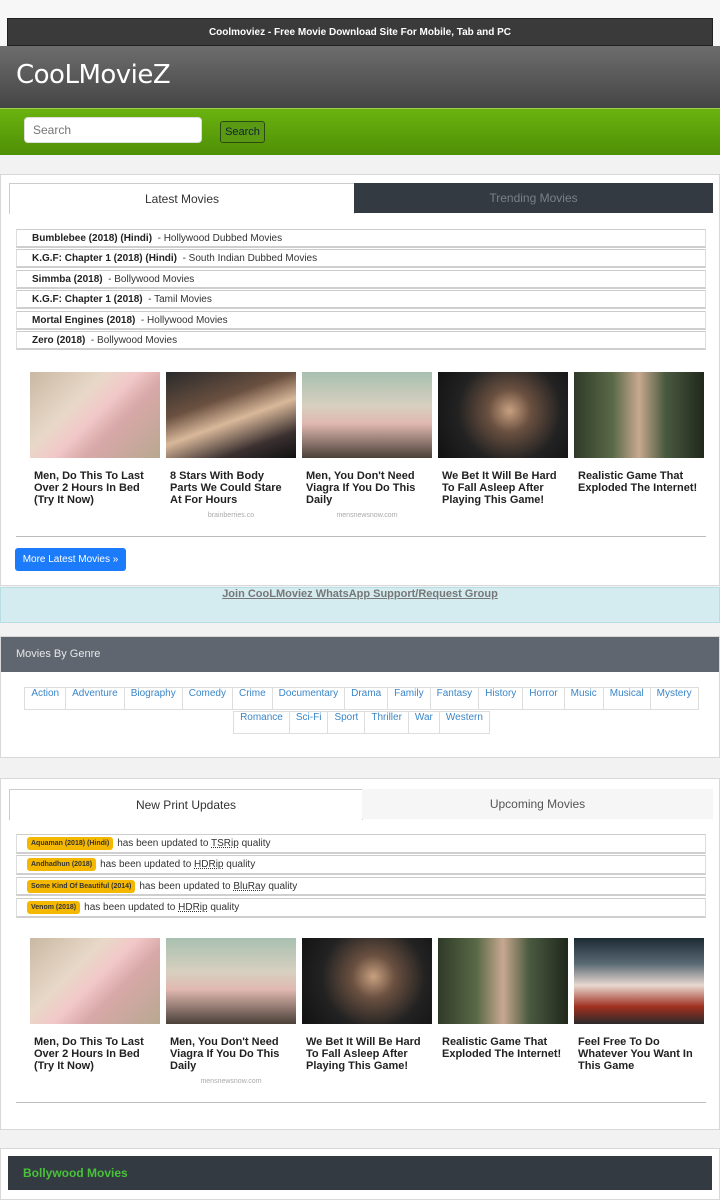 The width and height of the screenshot is (720, 1200). Describe the element at coordinates (70, 843) in the screenshot. I see `movie-badge: Aquaman (2018) (Hindi)` at that location.